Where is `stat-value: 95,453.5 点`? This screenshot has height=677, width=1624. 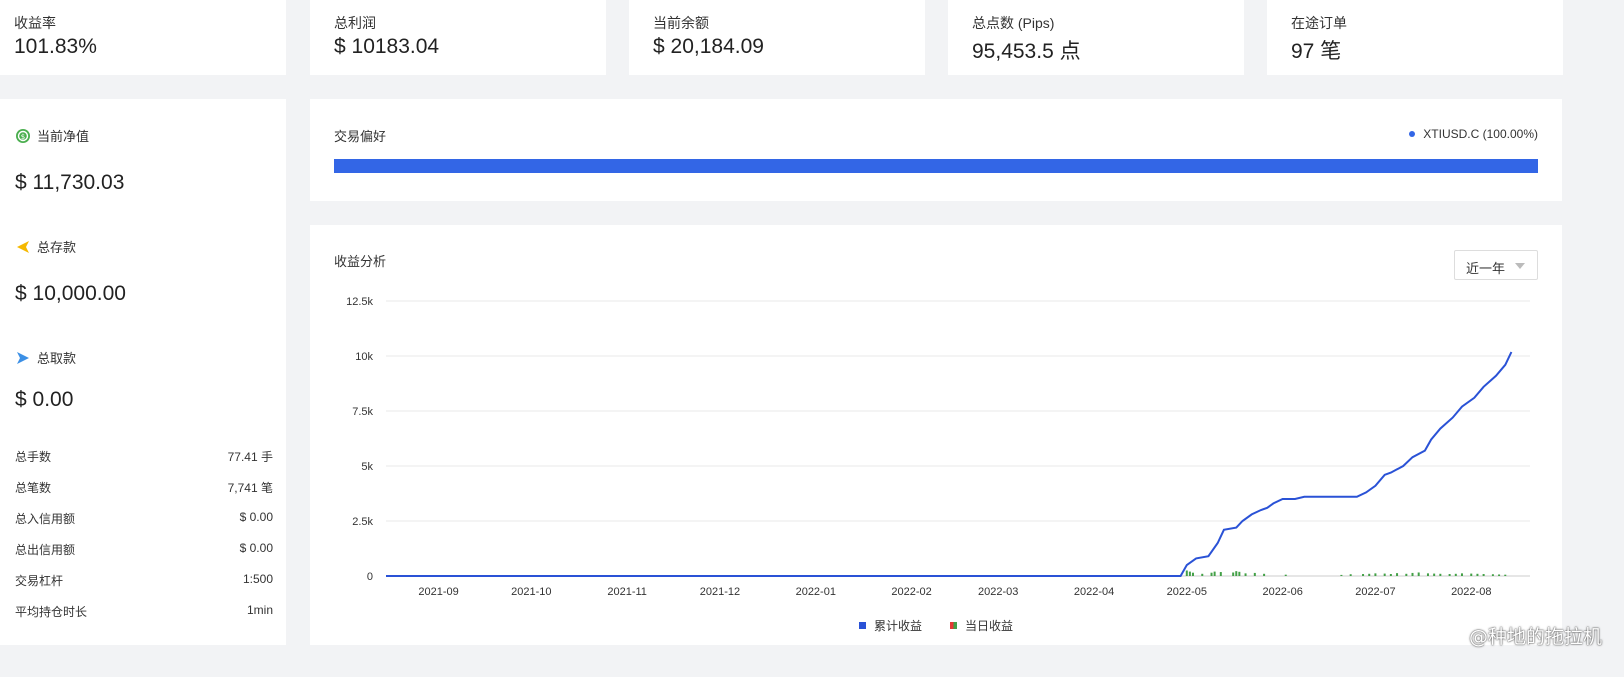 stat-value: 95,453.5 点 is located at coordinates (1026, 51).